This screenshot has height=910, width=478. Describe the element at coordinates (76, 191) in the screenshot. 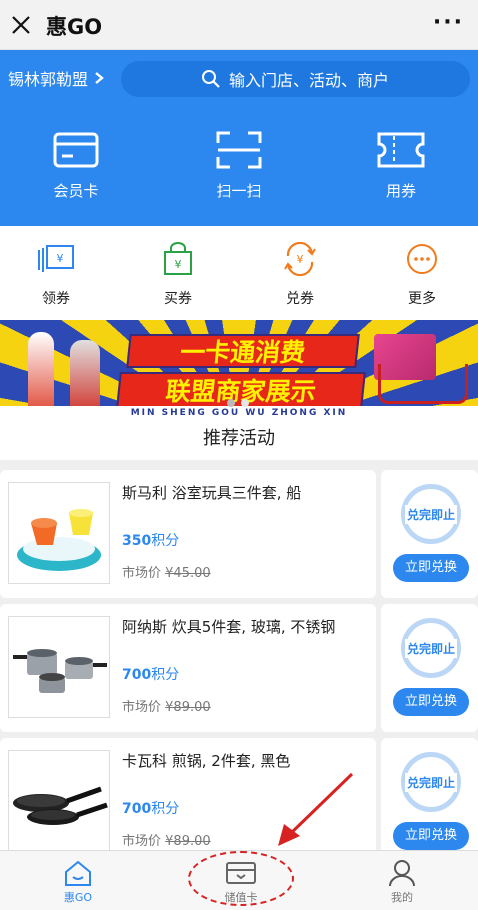

I see `member-card-label: 会员卡` at that location.